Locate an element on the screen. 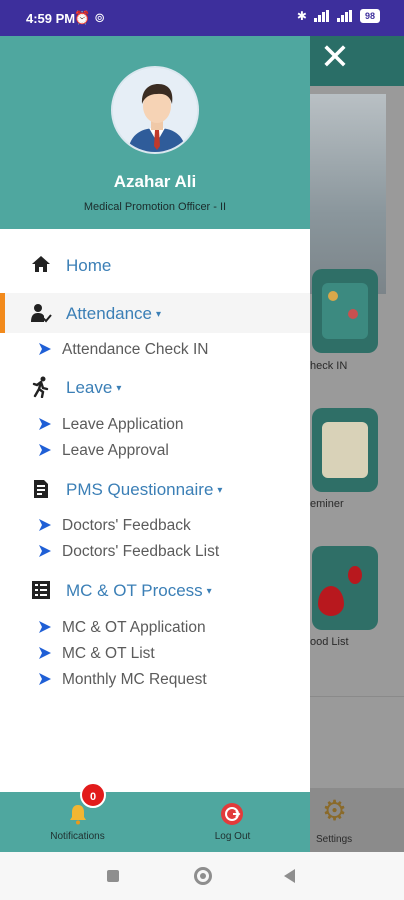  submenu-label: Doctors' Feedback is located at coordinates (126, 525).